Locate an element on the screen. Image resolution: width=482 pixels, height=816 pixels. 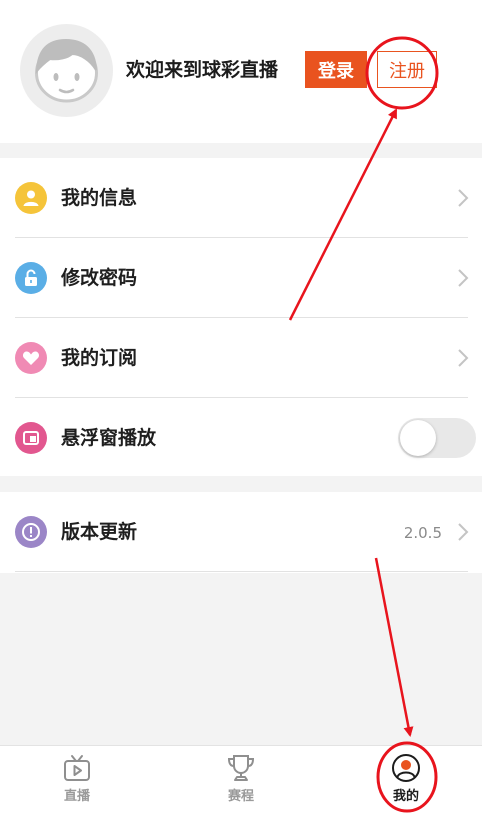
tab-schedule: 赛程 is located at coordinates (241, 782).